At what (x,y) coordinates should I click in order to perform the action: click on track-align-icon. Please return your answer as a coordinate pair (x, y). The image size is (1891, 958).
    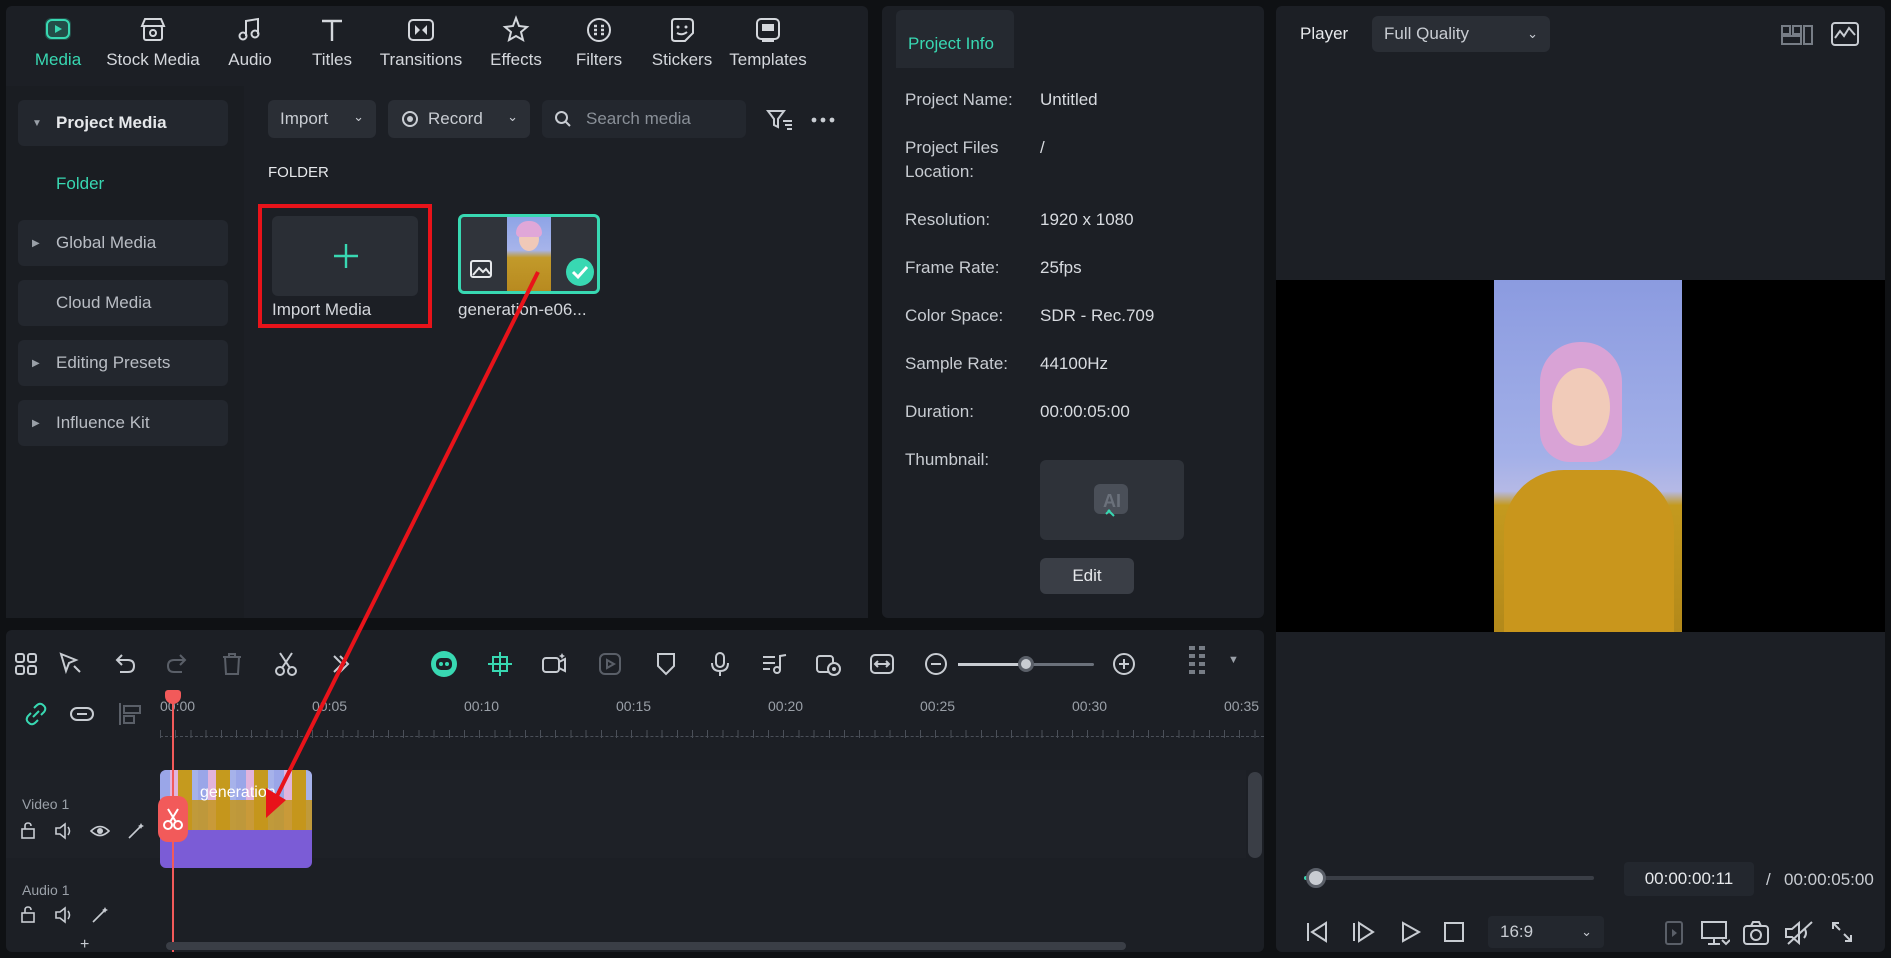
    Looking at the image, I should click on (130, 714).